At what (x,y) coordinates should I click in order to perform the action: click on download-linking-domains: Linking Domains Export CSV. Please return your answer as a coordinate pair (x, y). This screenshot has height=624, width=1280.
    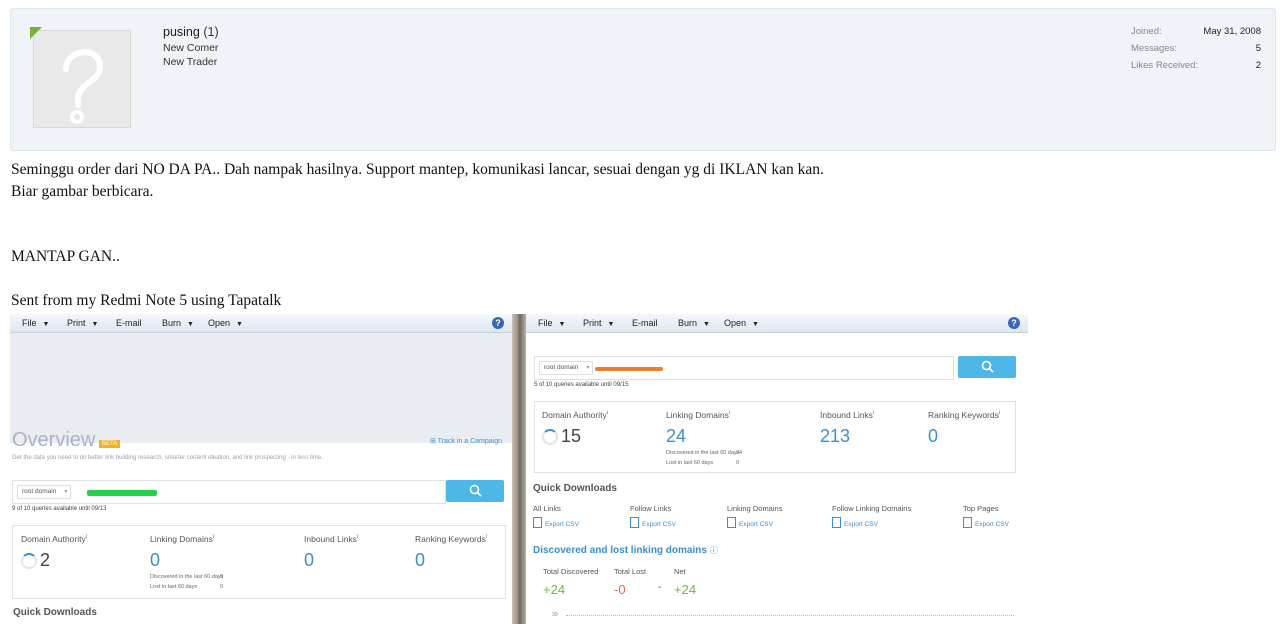
    Looking at the image, I should click on (755, 516).